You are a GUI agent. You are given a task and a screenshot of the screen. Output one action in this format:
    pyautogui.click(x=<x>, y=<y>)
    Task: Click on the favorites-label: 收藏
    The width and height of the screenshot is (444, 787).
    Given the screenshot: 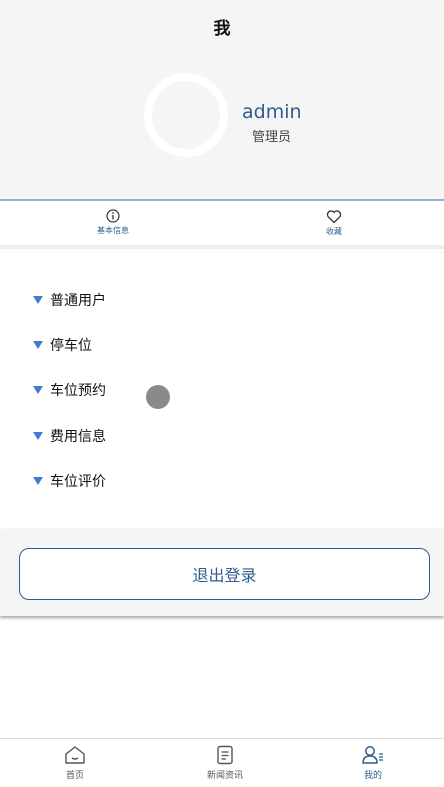 What is the action you would take?
    pyautogui.click(x=334, y=231)
    